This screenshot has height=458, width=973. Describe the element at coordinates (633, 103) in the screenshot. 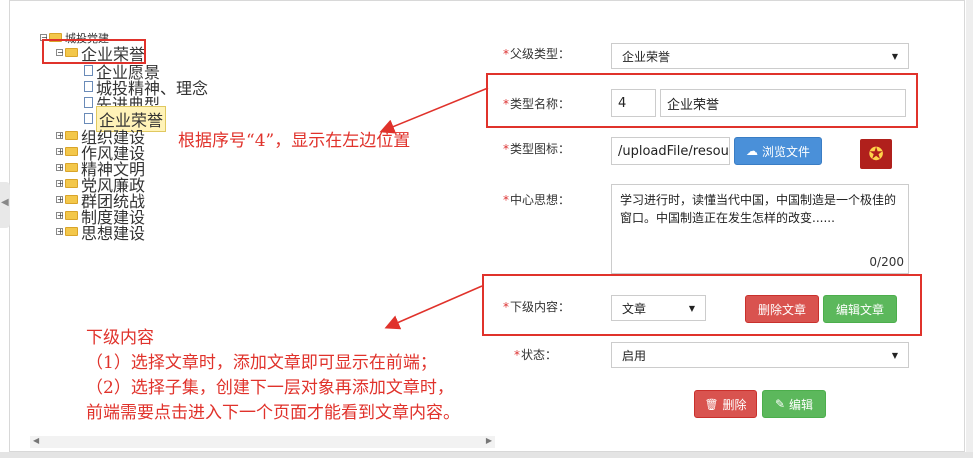

I see `order-input: 4` at that location.